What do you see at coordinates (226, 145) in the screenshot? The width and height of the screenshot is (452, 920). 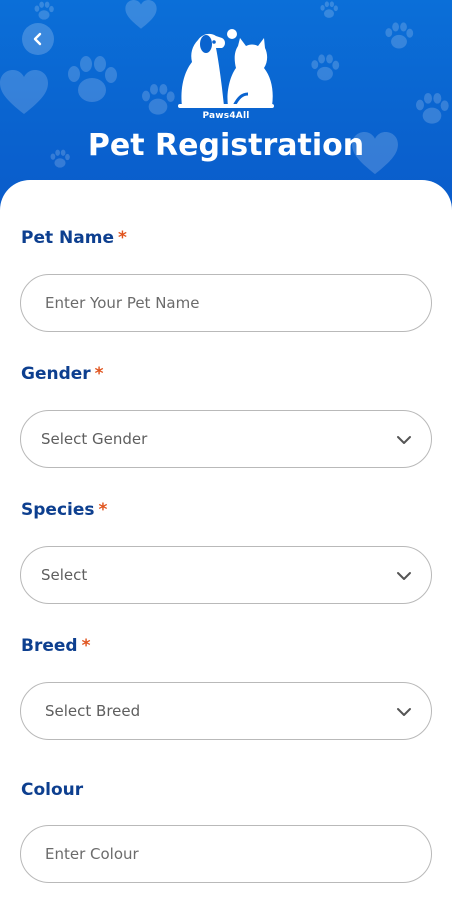 I see `page-title: Pet Registration` at bounding box center [226, 145].